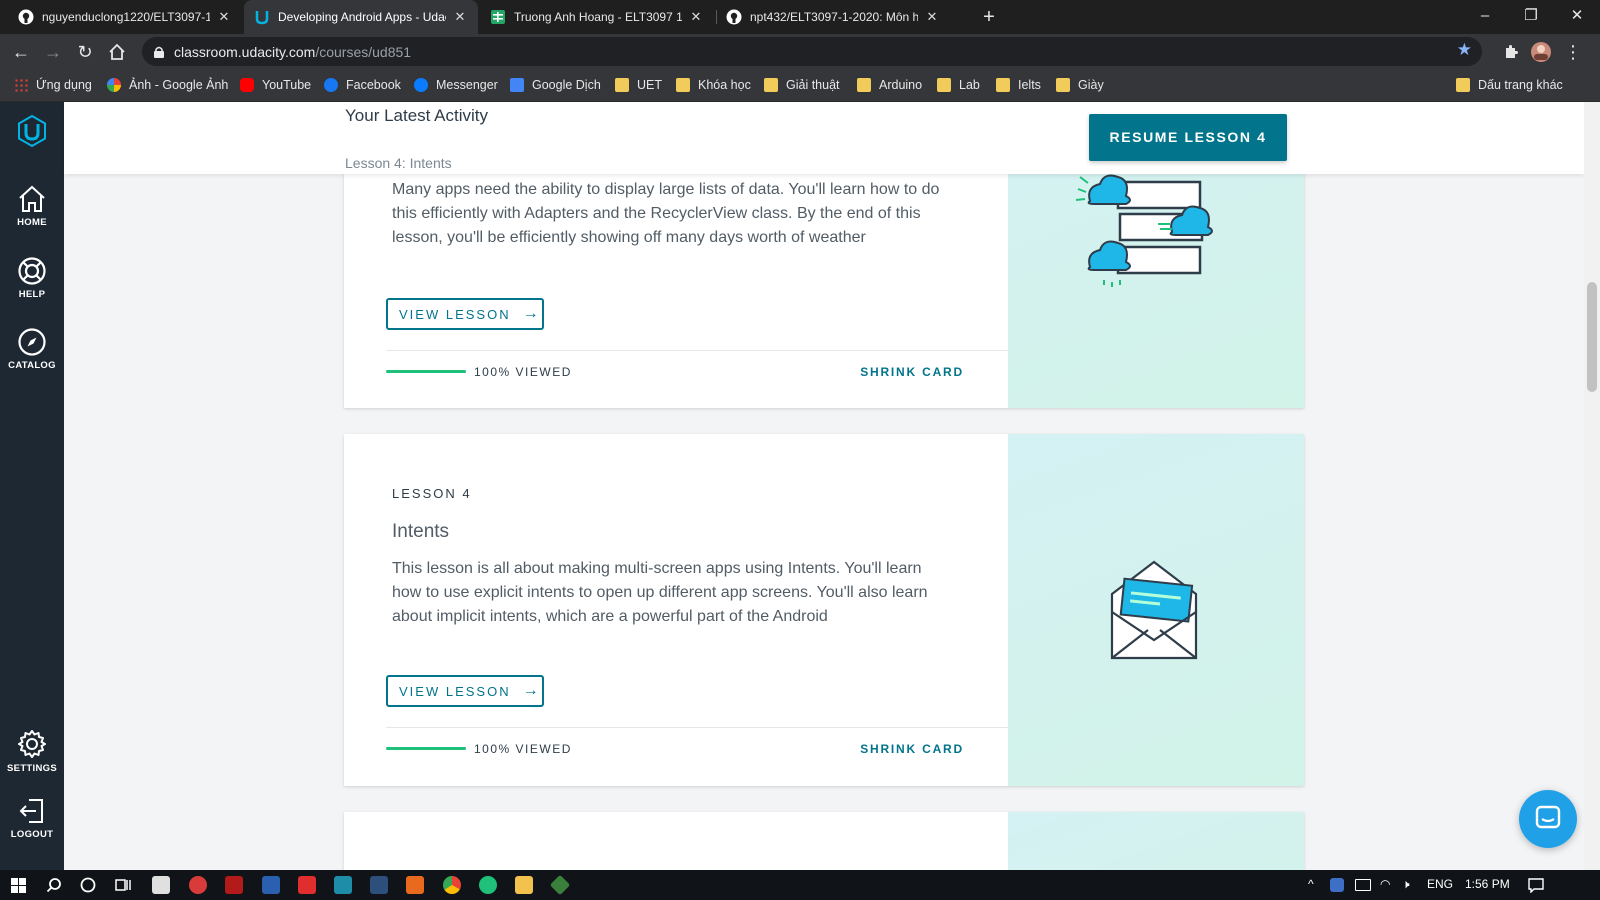  Describe the element at coordinates (833, 17) in the screenshot. I see `browser-tab-4: npt432/ELT3097-1-2020: Môn họ ✕` at that location.